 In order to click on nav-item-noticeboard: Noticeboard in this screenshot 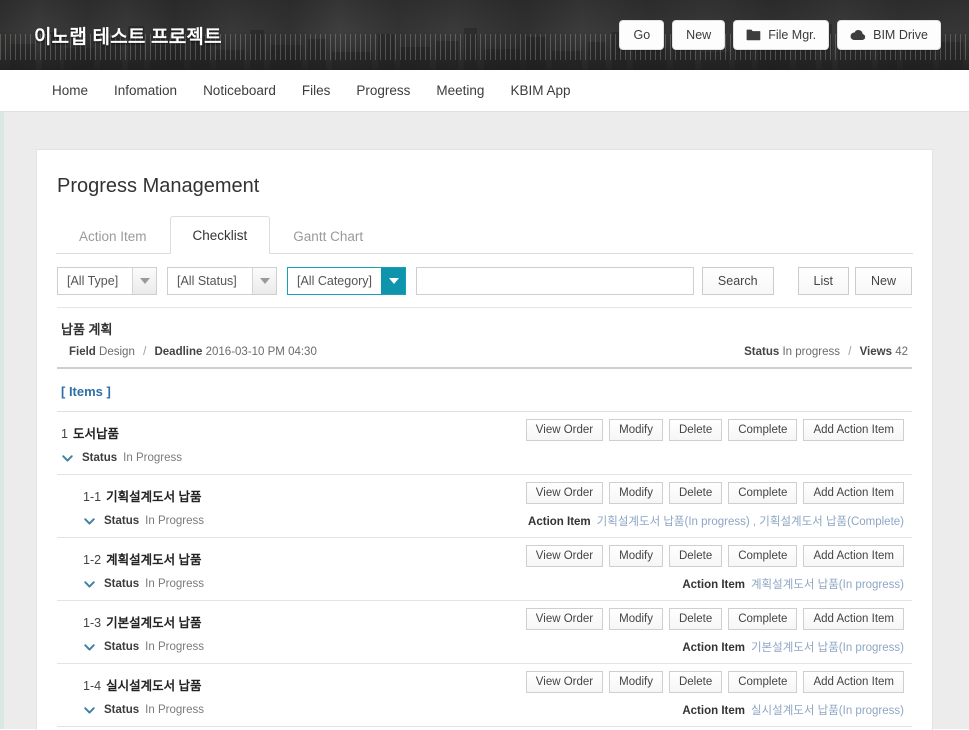, I will do `click(239, 90)`.